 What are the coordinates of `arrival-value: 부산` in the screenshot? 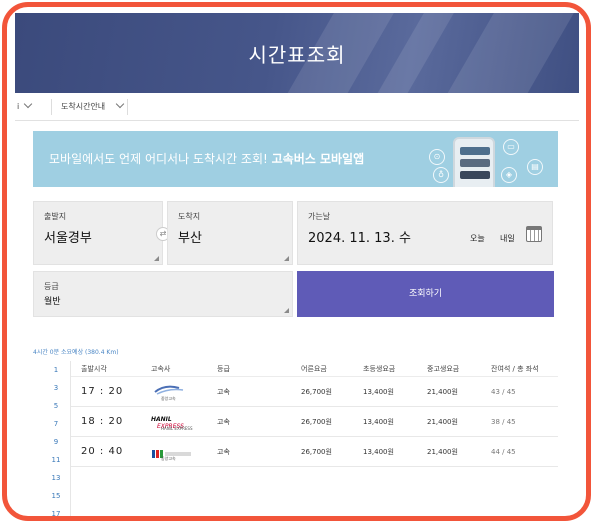 It's located at (190, 238).